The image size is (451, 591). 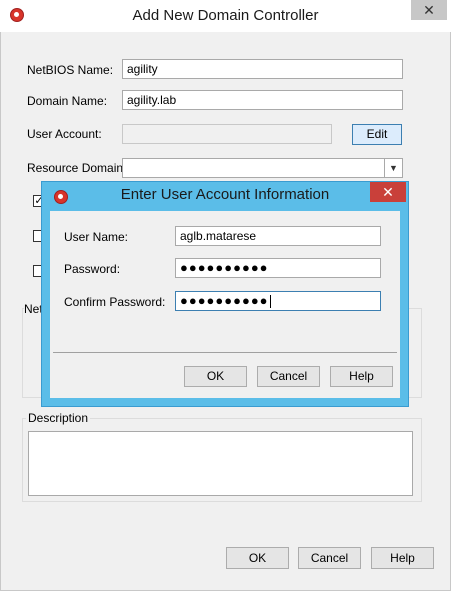 What do you see at coordinates (278, 301) in the screenshot?
I see `confirm-password-input: ●●●●●●●●●●` at bounding box center [278, 301].